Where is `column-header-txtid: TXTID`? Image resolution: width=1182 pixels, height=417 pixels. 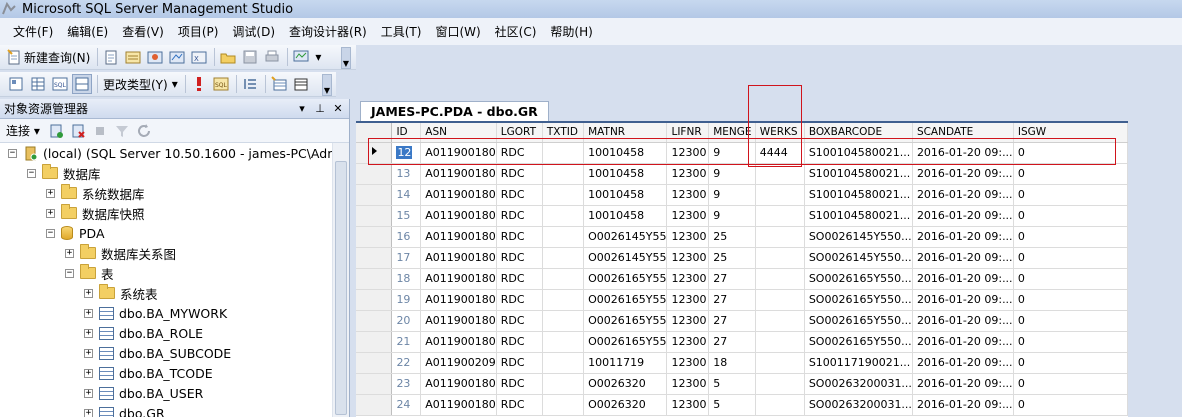 column-header-txtid: TXTID is located at coordinates (563, 133).